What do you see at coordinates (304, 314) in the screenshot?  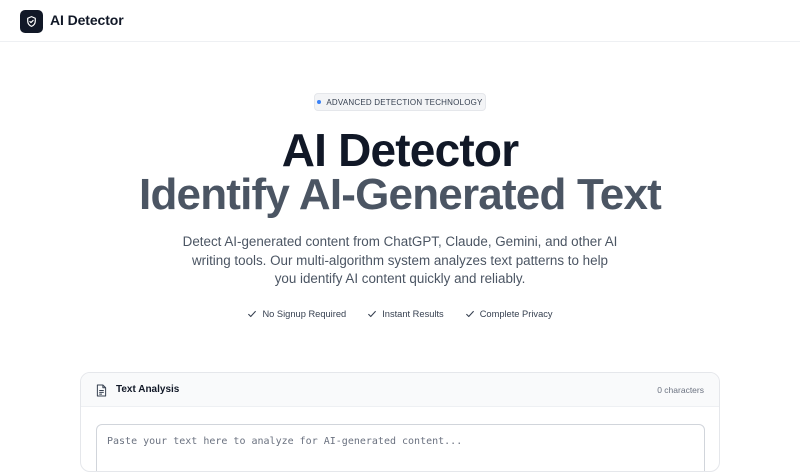 I see `feature-label: No Signup Required` at bounding box center [304, 314].